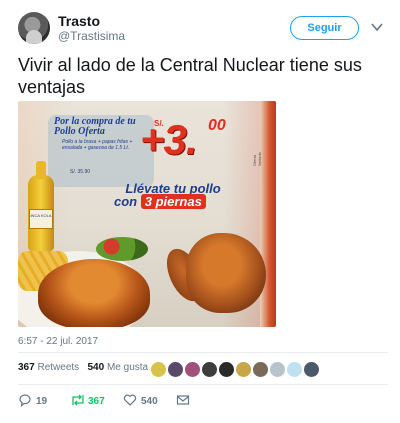 The height and width of the screenshot is (423, 400). What do you see at coordinates (203, 30) in the screenshot?
I see `tweet-header: Trasto @Trastisima Seguir` at bounding box center [203, 30].